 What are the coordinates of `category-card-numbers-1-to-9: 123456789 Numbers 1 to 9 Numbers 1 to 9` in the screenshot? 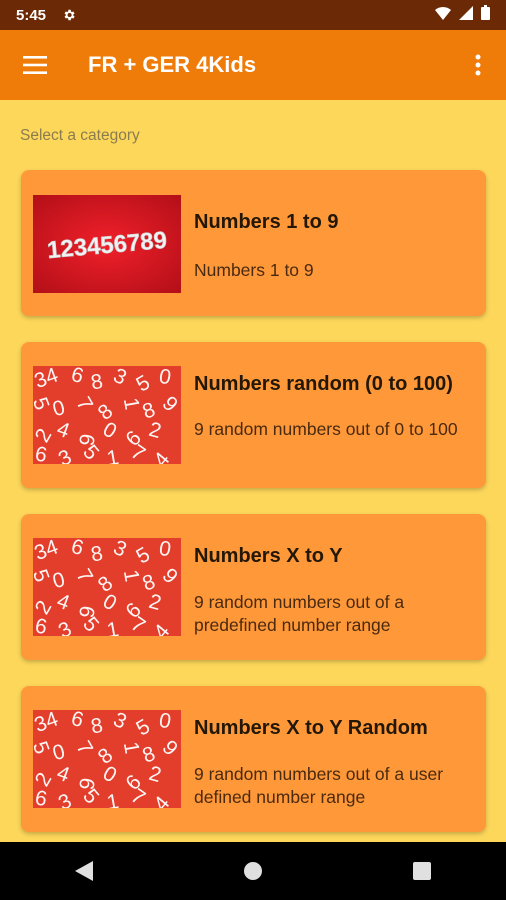 It's located at (253, 243).